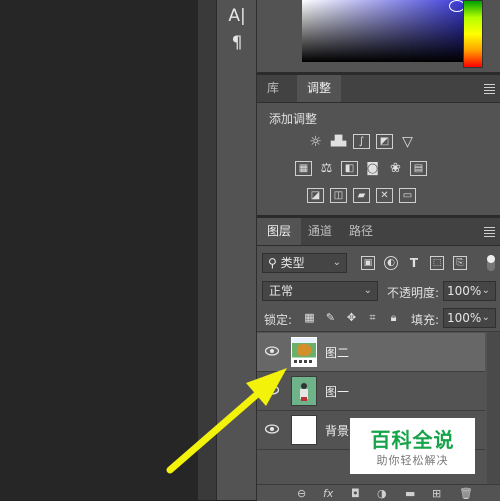 The width and height of the screenshot is (500, 501). I want to click on opacity-input: 100% ⌄, so click(469, 291).